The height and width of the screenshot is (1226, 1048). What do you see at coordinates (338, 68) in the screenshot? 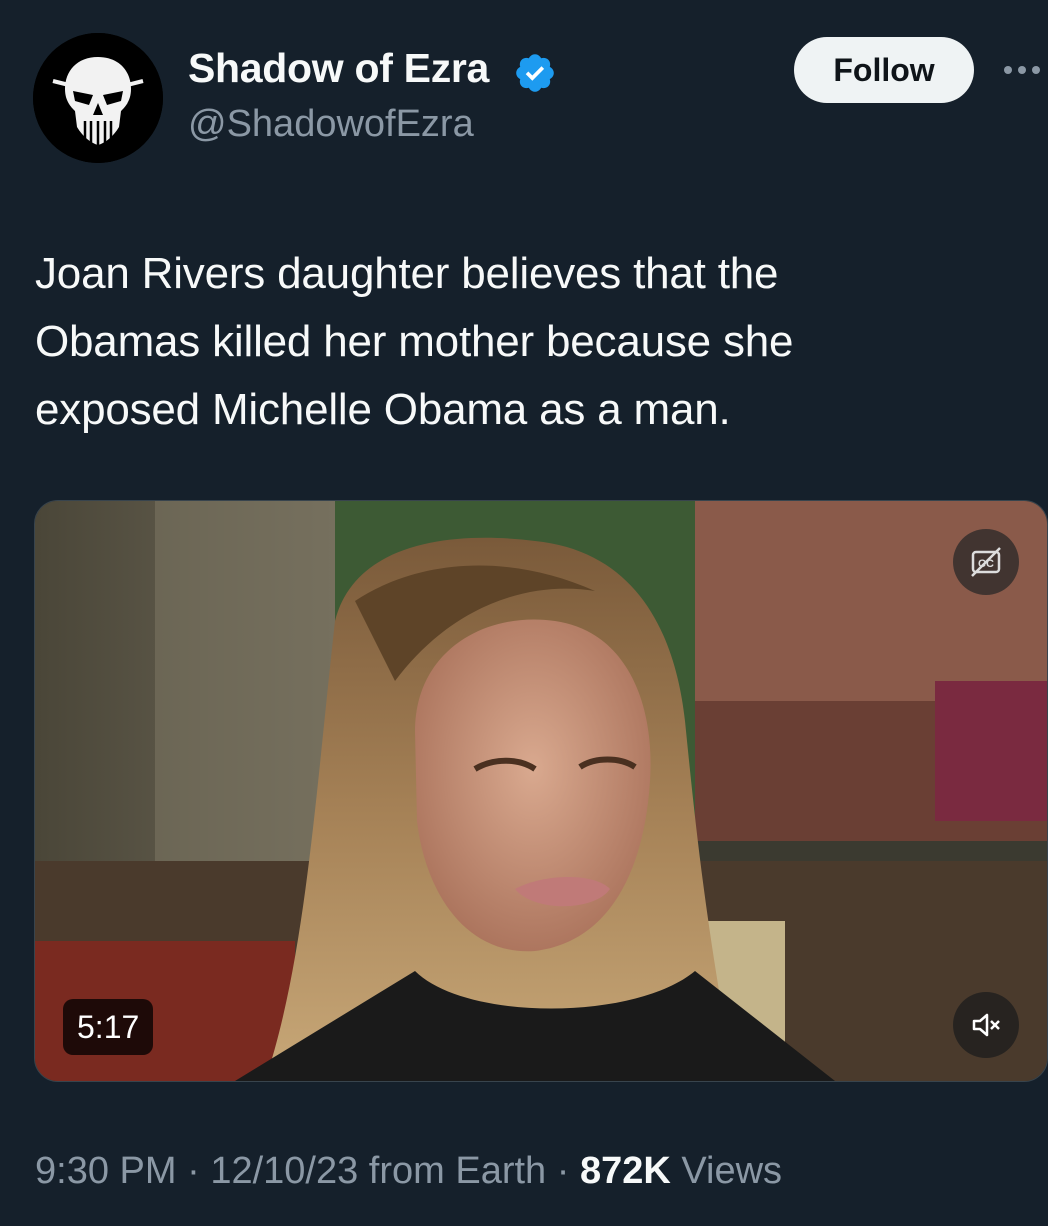
I see `display-name: Shadow of Ezra` at bounding box center [338, 68].